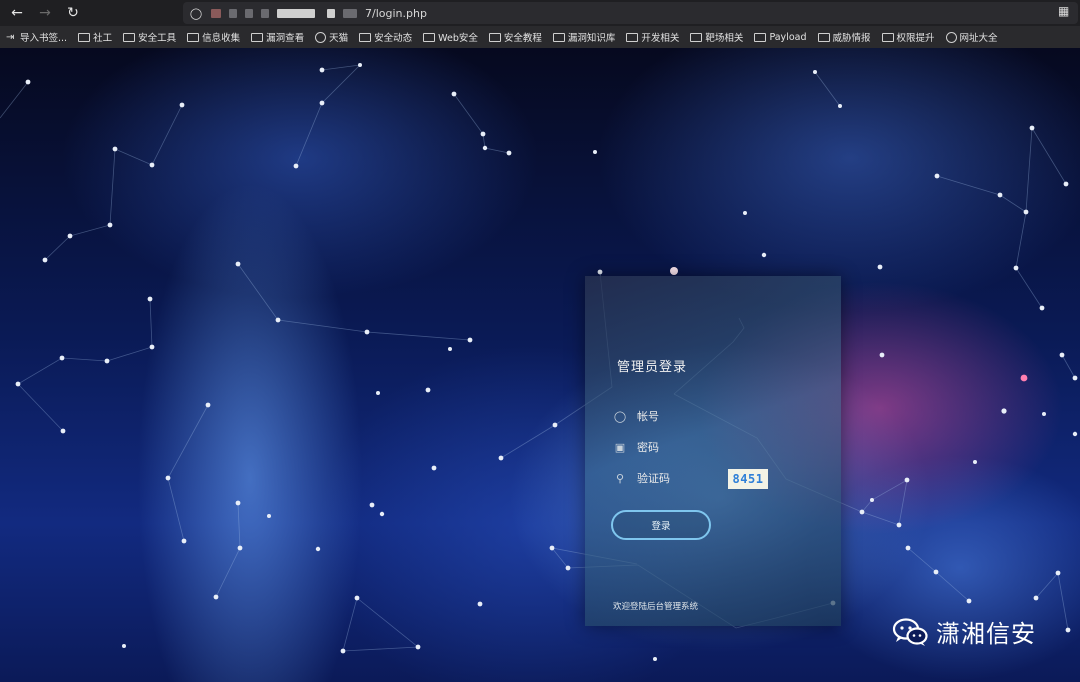 The height and width of the screenshot is (682, 1080). I want to click on password-field: ▣ 密码, so click(636, 447).